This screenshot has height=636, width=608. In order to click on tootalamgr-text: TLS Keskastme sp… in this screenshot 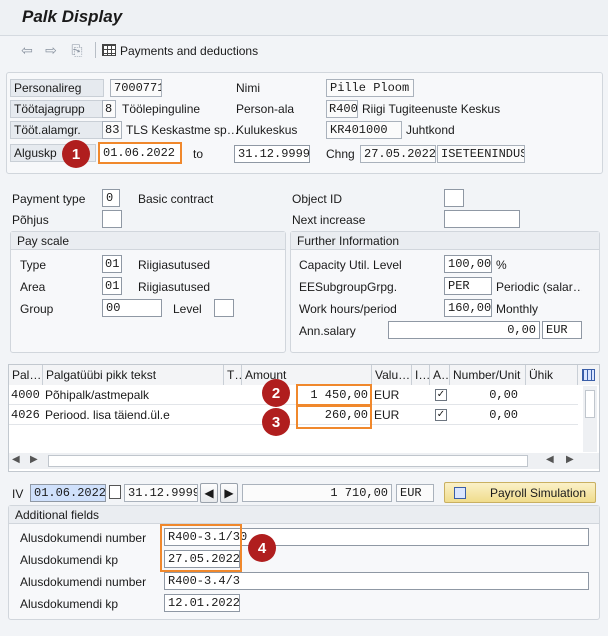, I will do `click(182, 130)`.